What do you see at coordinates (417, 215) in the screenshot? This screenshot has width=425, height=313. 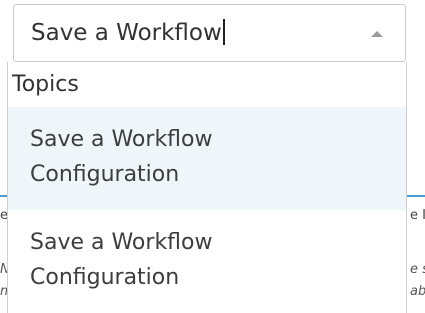 I see `background-text-fragment: e I` at bounding box center [417, 215].